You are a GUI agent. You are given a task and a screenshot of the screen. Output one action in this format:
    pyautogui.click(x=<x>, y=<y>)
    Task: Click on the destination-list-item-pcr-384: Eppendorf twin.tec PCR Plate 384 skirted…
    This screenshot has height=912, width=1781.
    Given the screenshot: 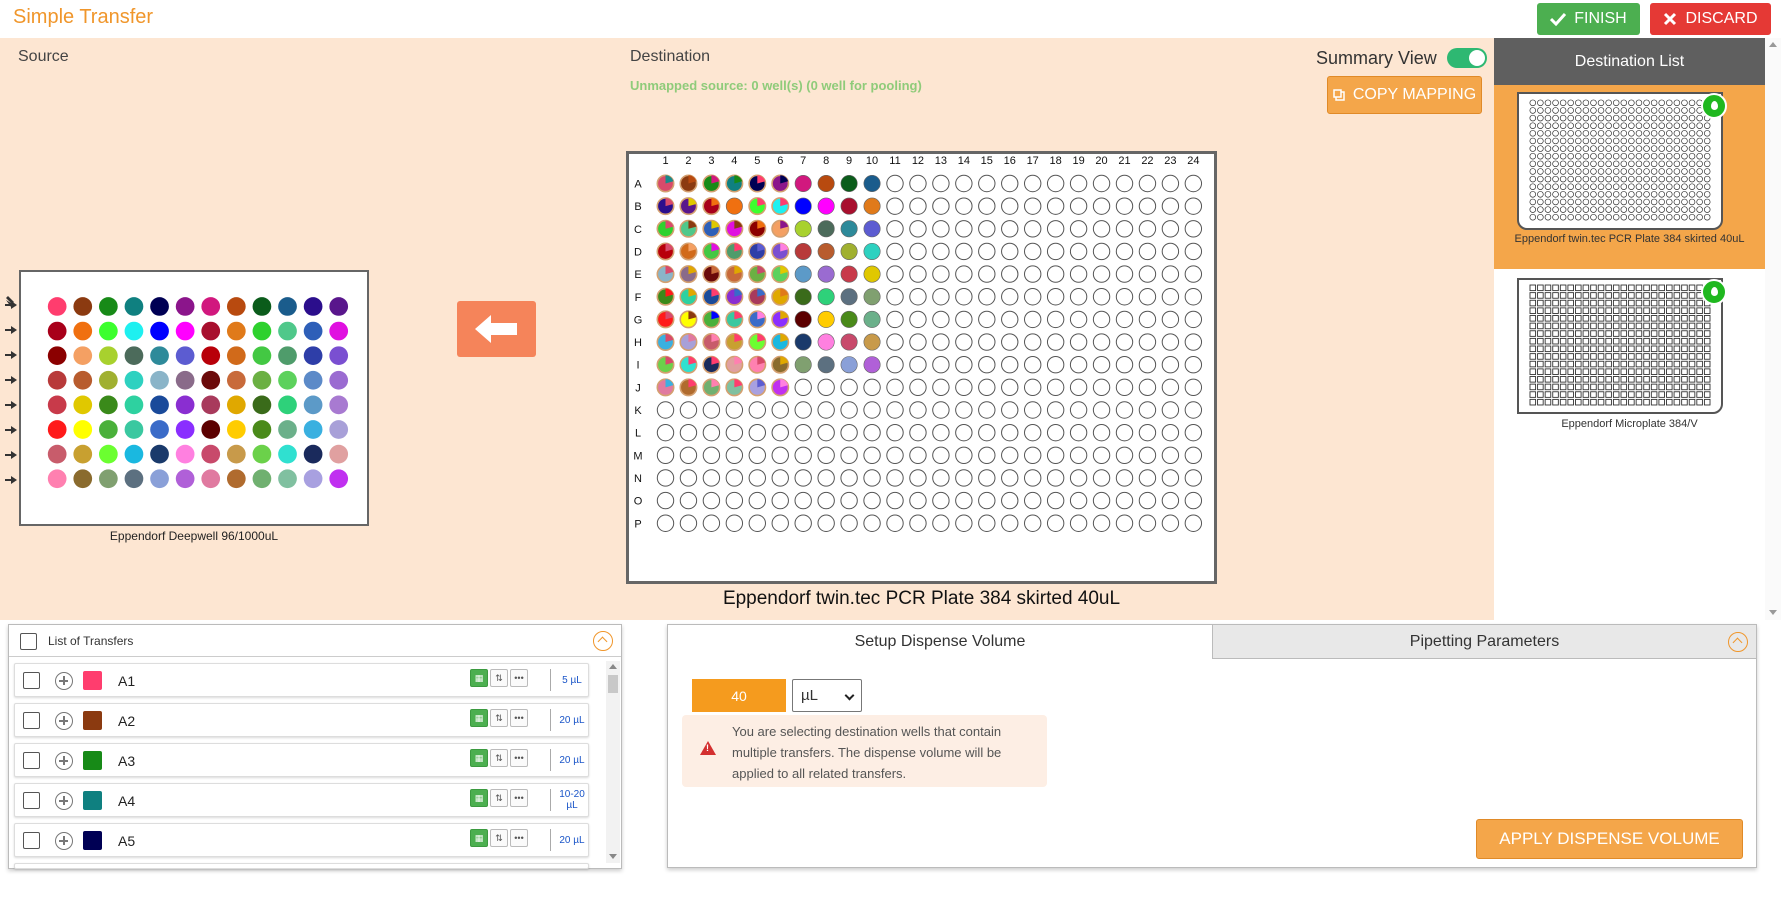 What is the action you would take?
    pyautogui.click(x=1629, y=177)
    